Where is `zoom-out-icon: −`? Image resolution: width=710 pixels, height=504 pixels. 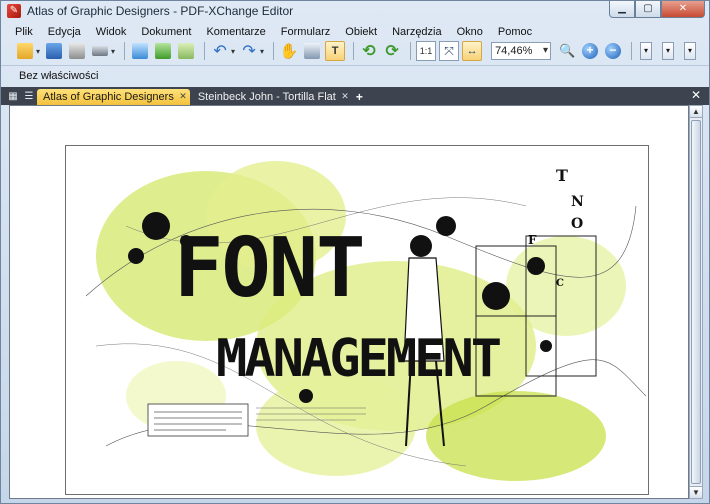 zoom-out-icon: − is located at coordinates (613, 51).